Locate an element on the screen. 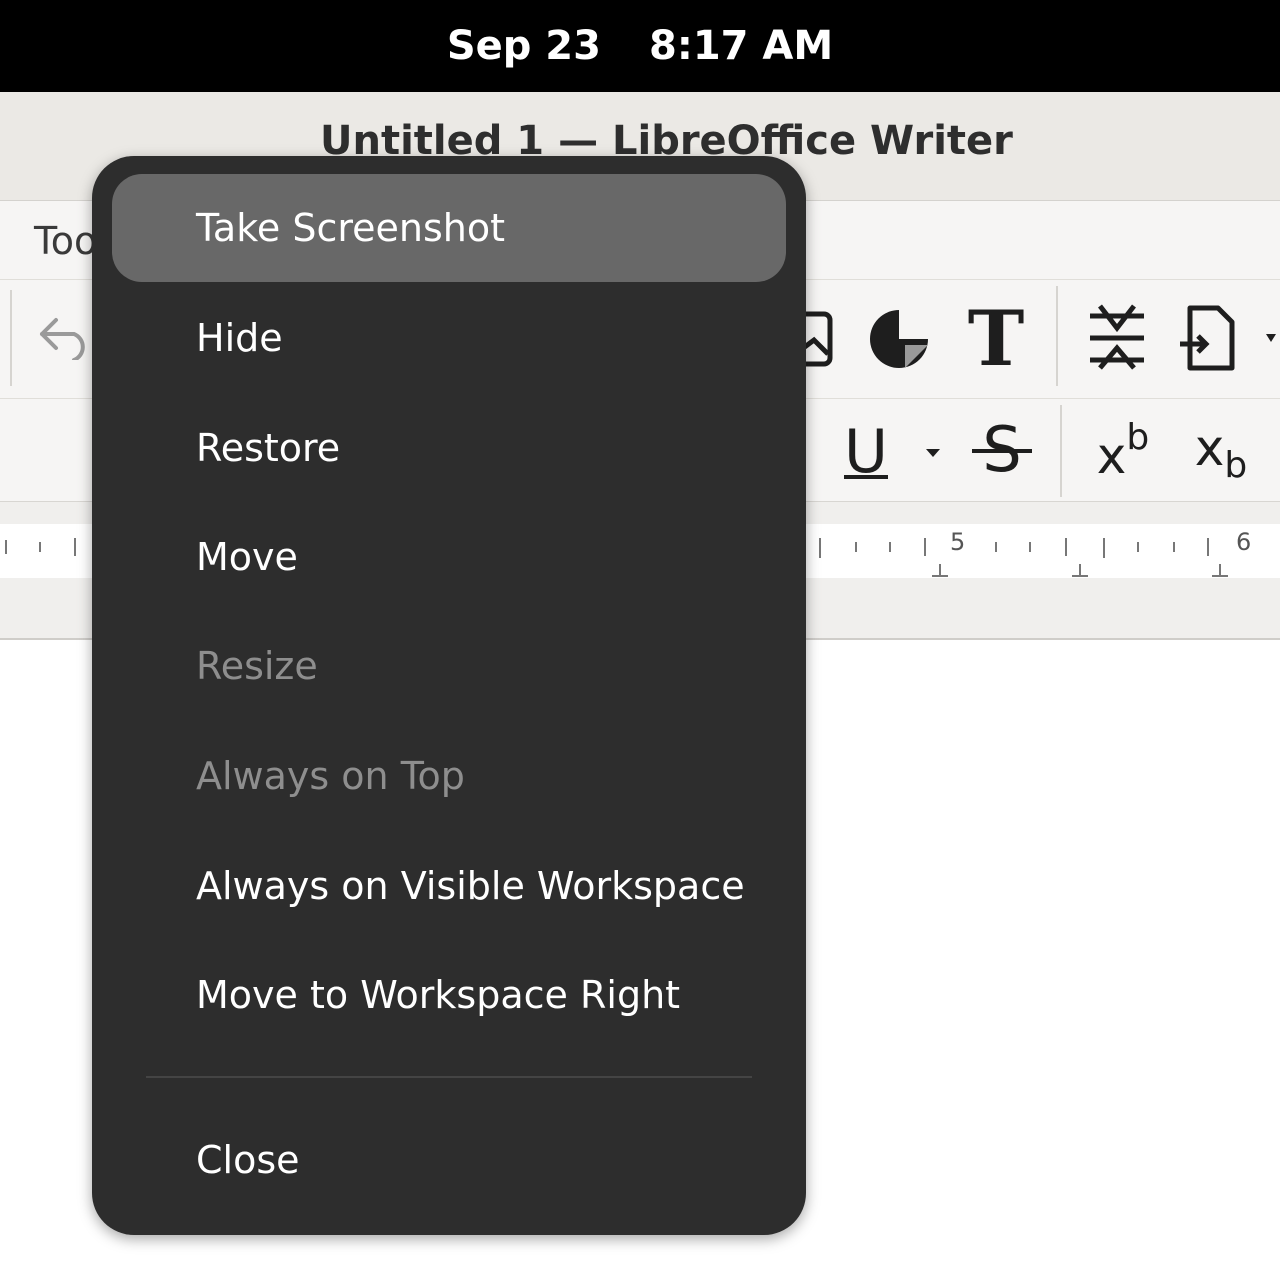  menu-item-restore: Restore is located at coordinates (449, 448).